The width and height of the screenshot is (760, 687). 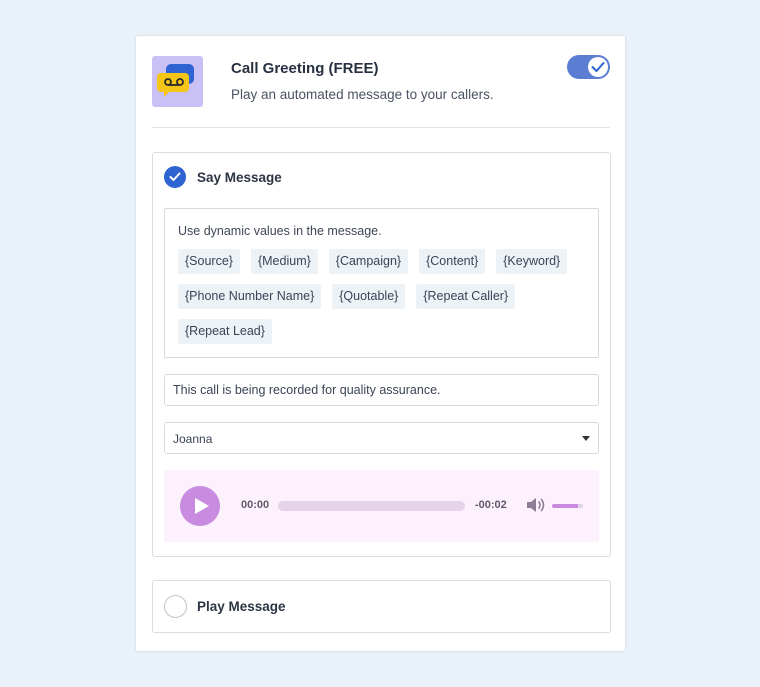 What do you see at coordinates (381, 390) in the screenshot?
I see `message-text-input` at bounding box center [381, 390].